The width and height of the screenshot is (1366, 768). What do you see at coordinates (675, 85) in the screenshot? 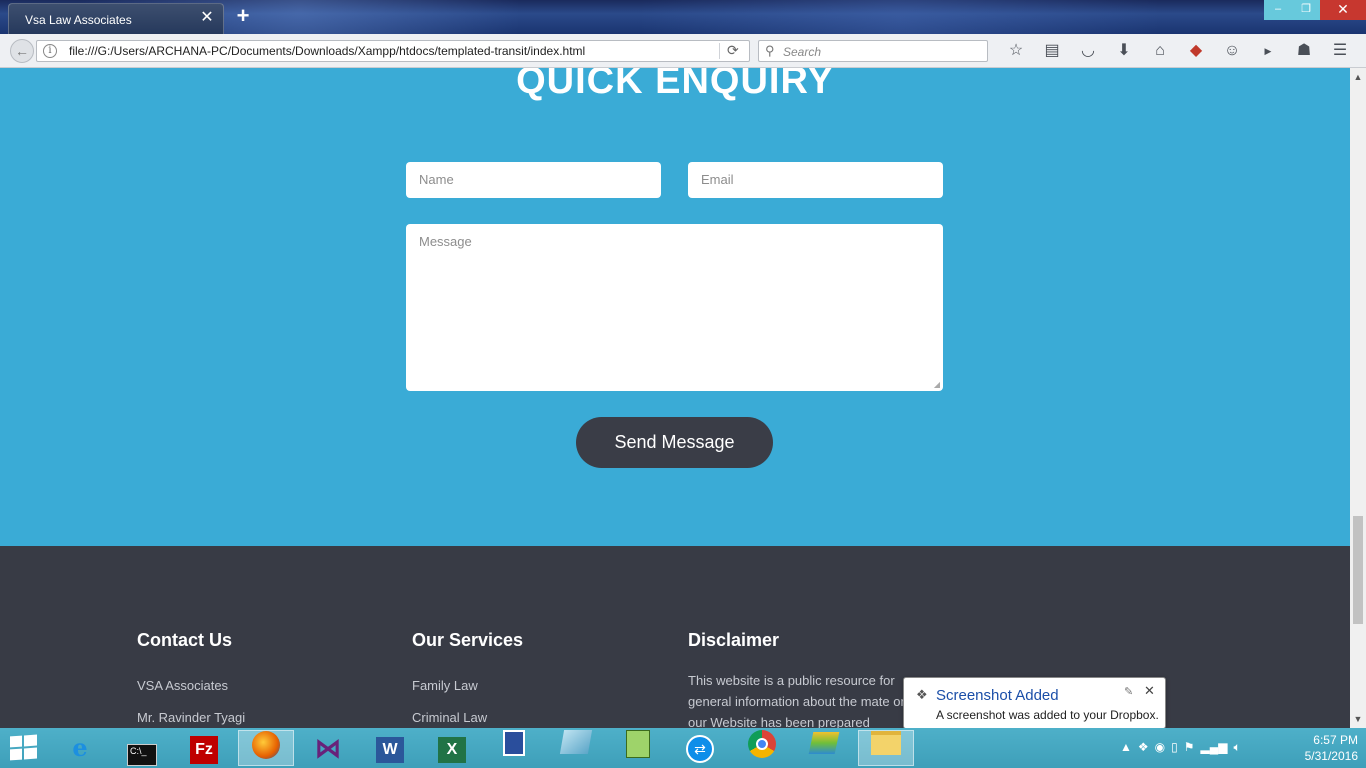
I see `page-heading: QUICK ENQUIRY` at bounding box center [675, 85].